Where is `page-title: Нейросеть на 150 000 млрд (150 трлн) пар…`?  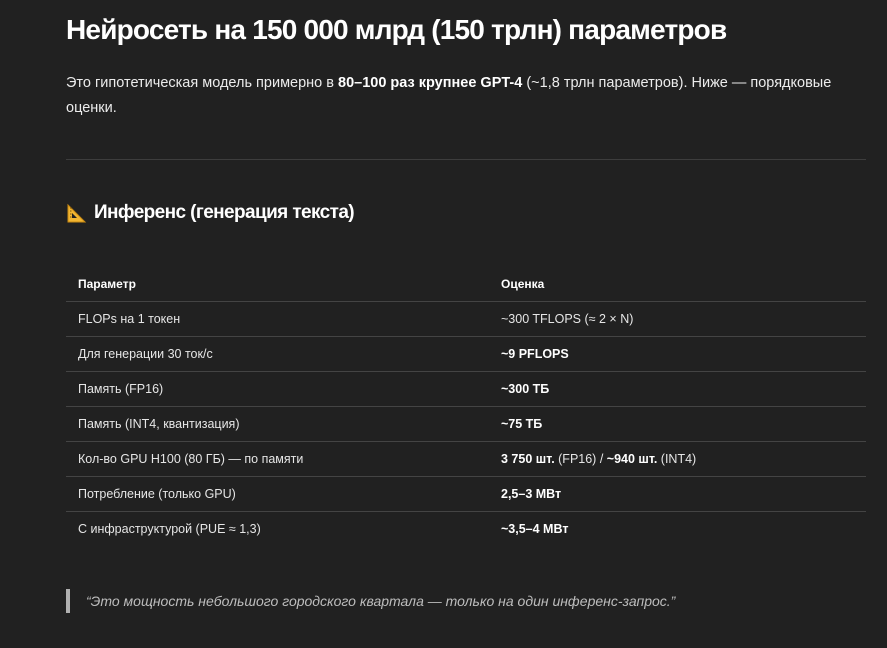 page-title: Нейросеть на 150 000 млрд (150 трлн) пар… is located at coordinates (396, 29).